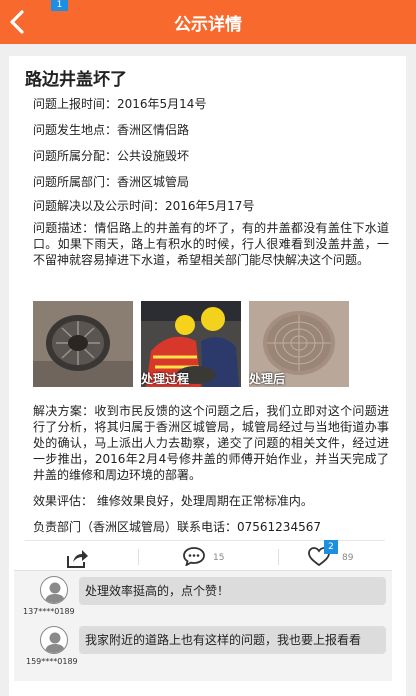  What do you see at coordinates (144, 206) in the screenshot?
I see `resolve-time: 问题解决以及公示时间：2016年5月17号` at bounding box center [144, 206].